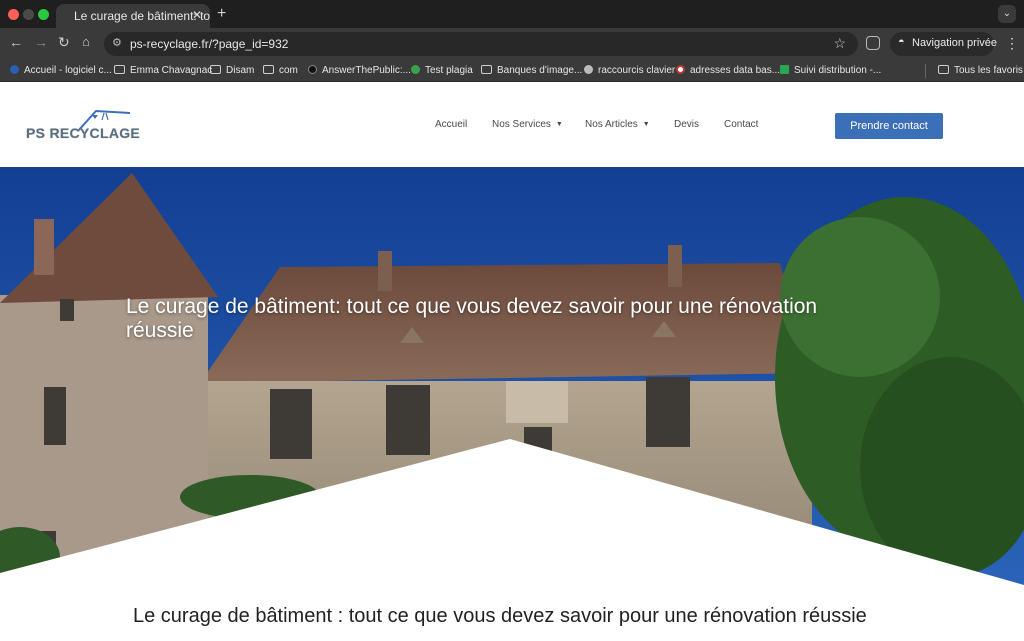 The width and height of the screenshot is (1024, 641). What do you see at coordinates (1012, 43) in the screenshot?
I see `menu-kebab-icon: ⋮` at bounding box center [1012, 43].